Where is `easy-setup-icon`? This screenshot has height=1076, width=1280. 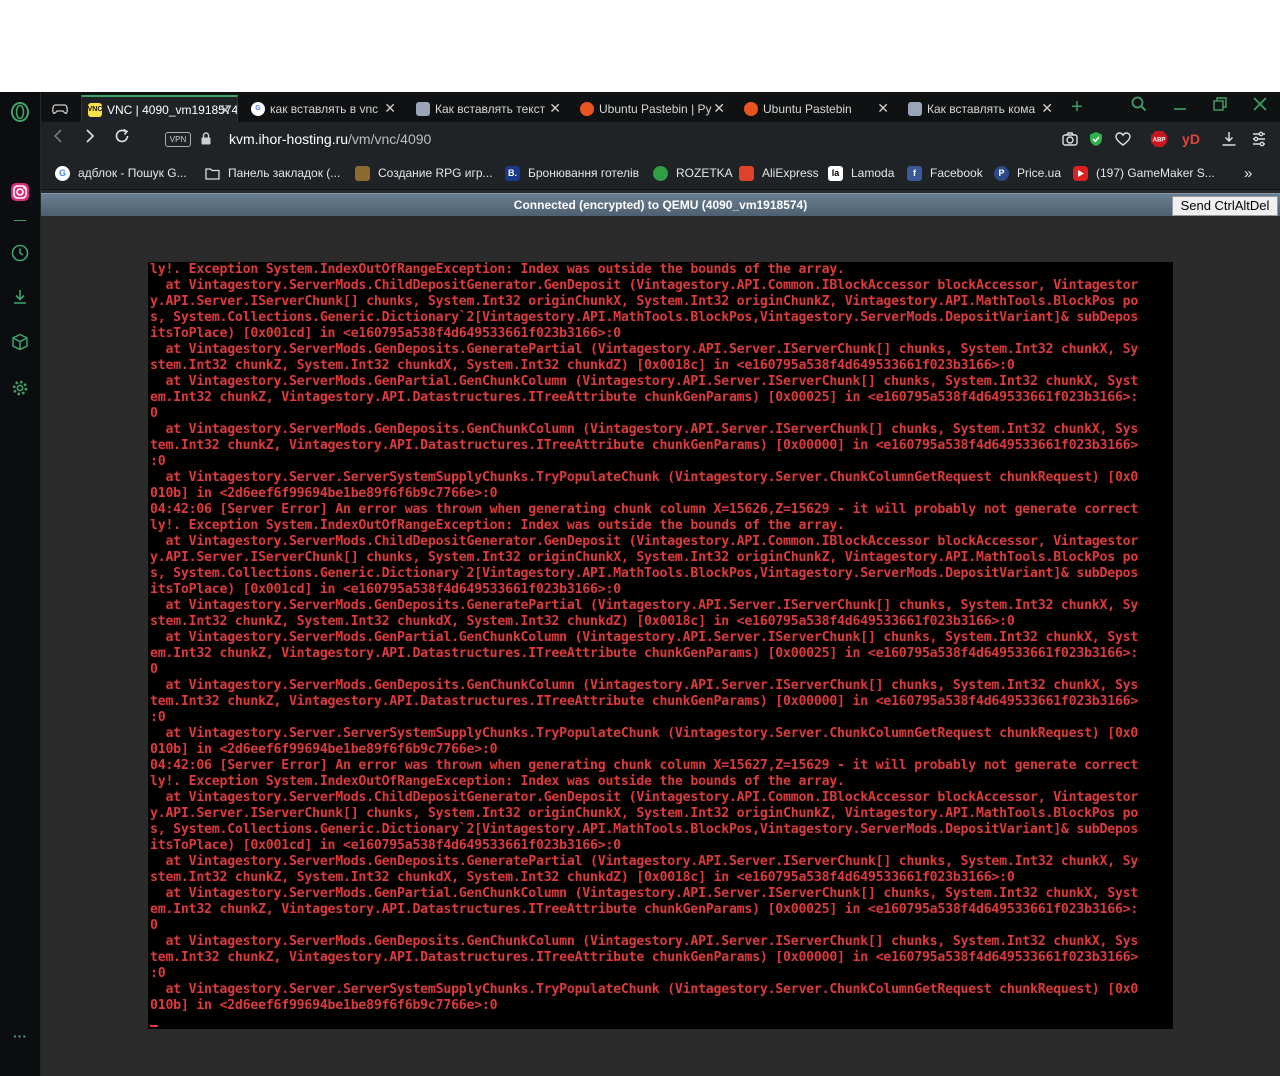 easy-setup-icon is located at coordinates (1259, 139).